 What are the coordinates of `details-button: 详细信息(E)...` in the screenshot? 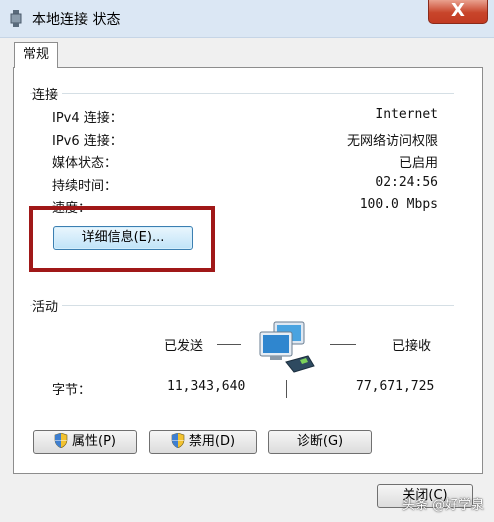 It's located at (123, 238).